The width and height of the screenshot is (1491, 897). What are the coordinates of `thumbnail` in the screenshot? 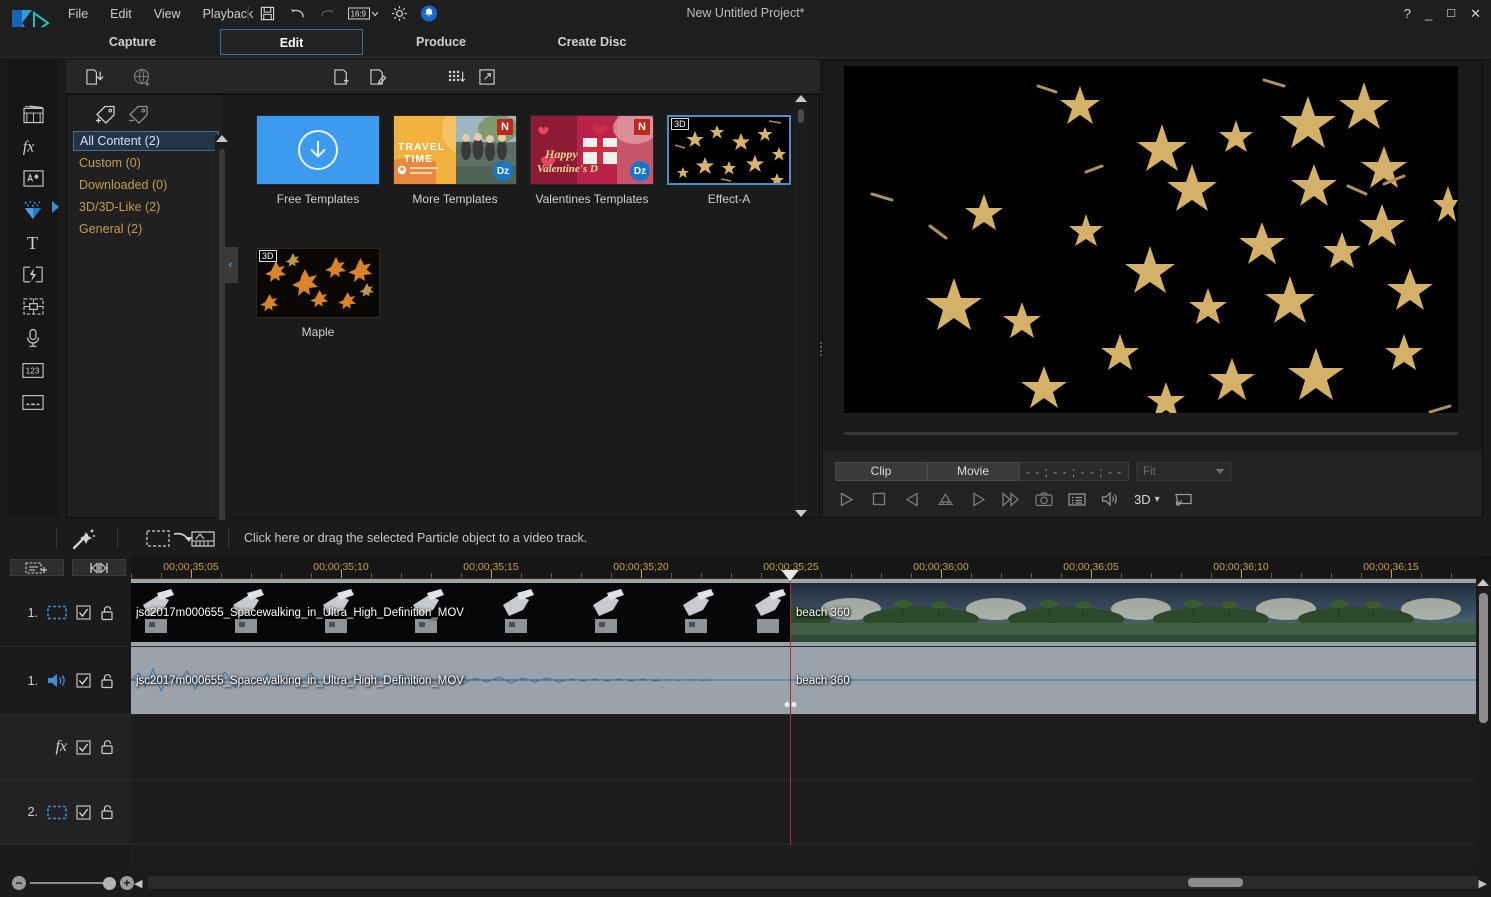 It's located at (318, 150).